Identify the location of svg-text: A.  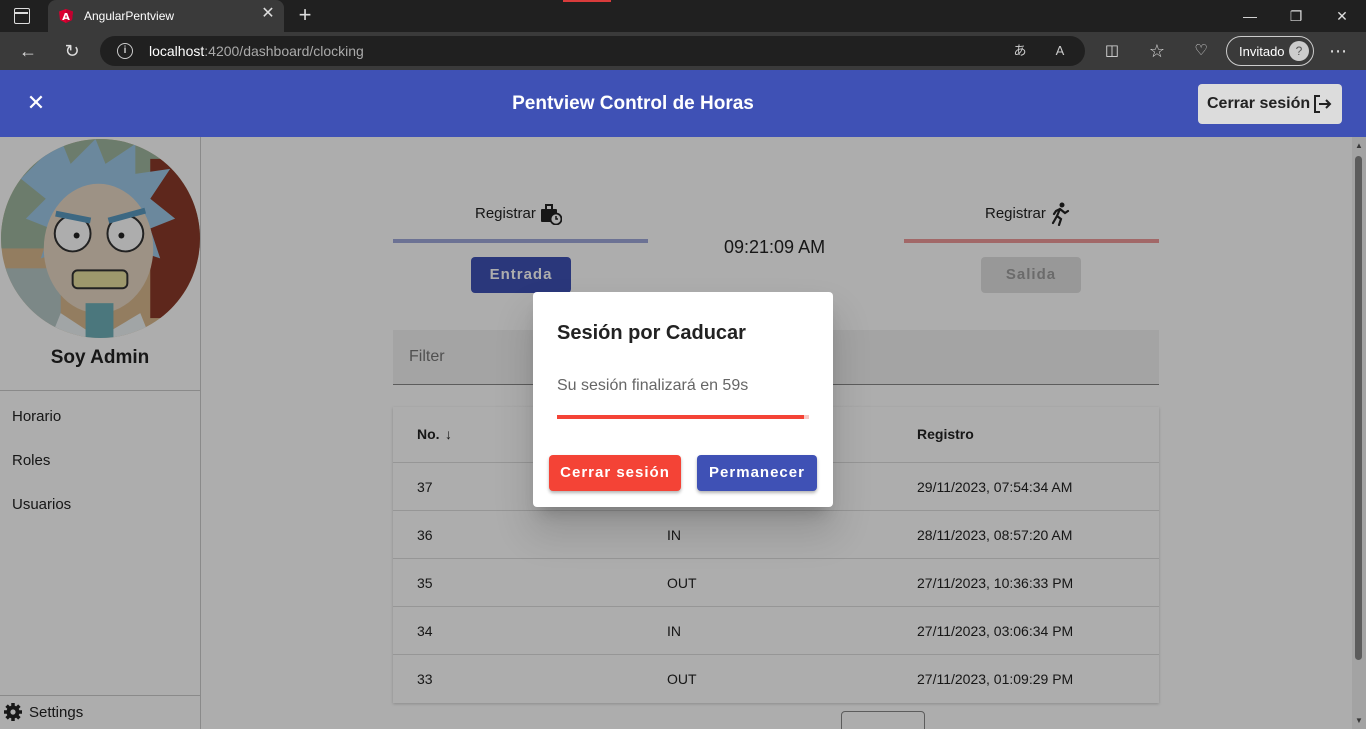
(66, 17).